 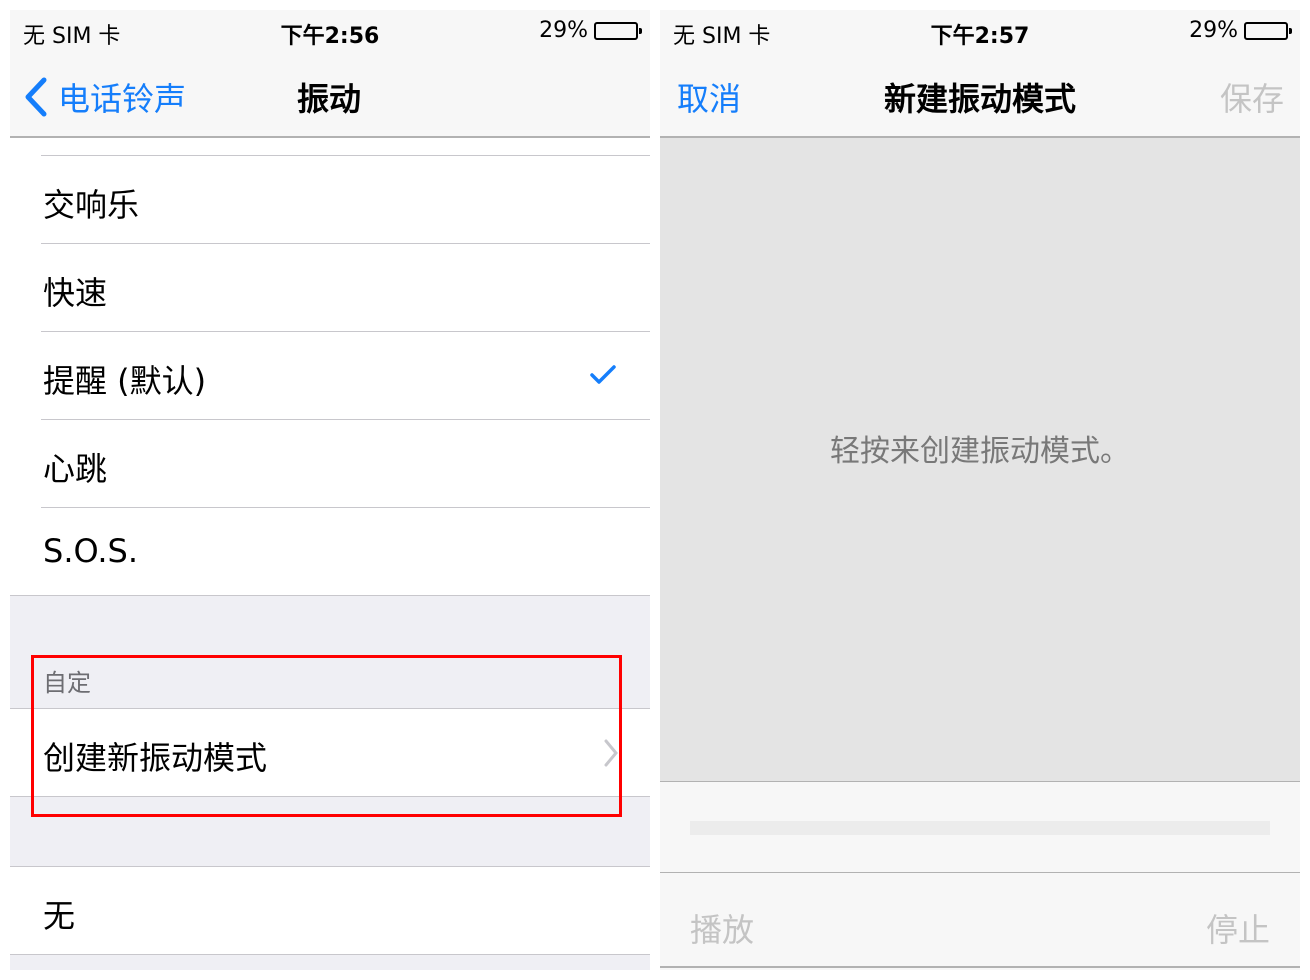 What do you see at coordinates (722, 928) in the screenshot?
I see `play-button: 播放` at bounding box center [722, 928].